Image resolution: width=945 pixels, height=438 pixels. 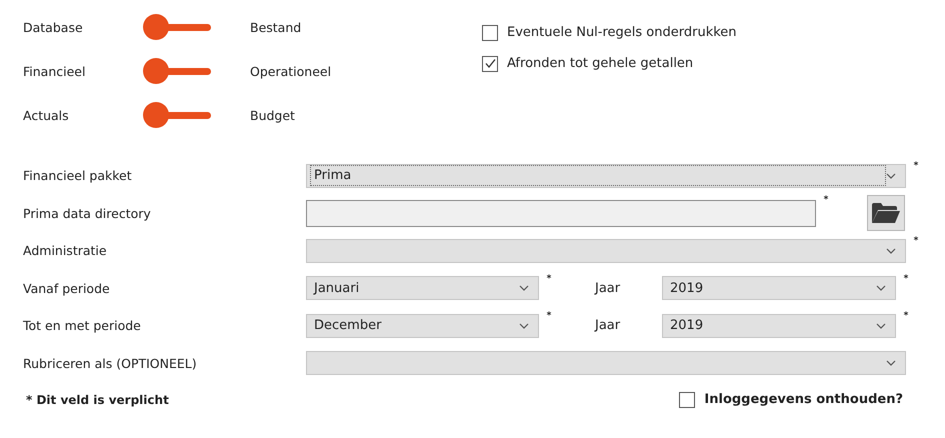 I want to click on toggle-label: Budget, so click(x=272, y=115).